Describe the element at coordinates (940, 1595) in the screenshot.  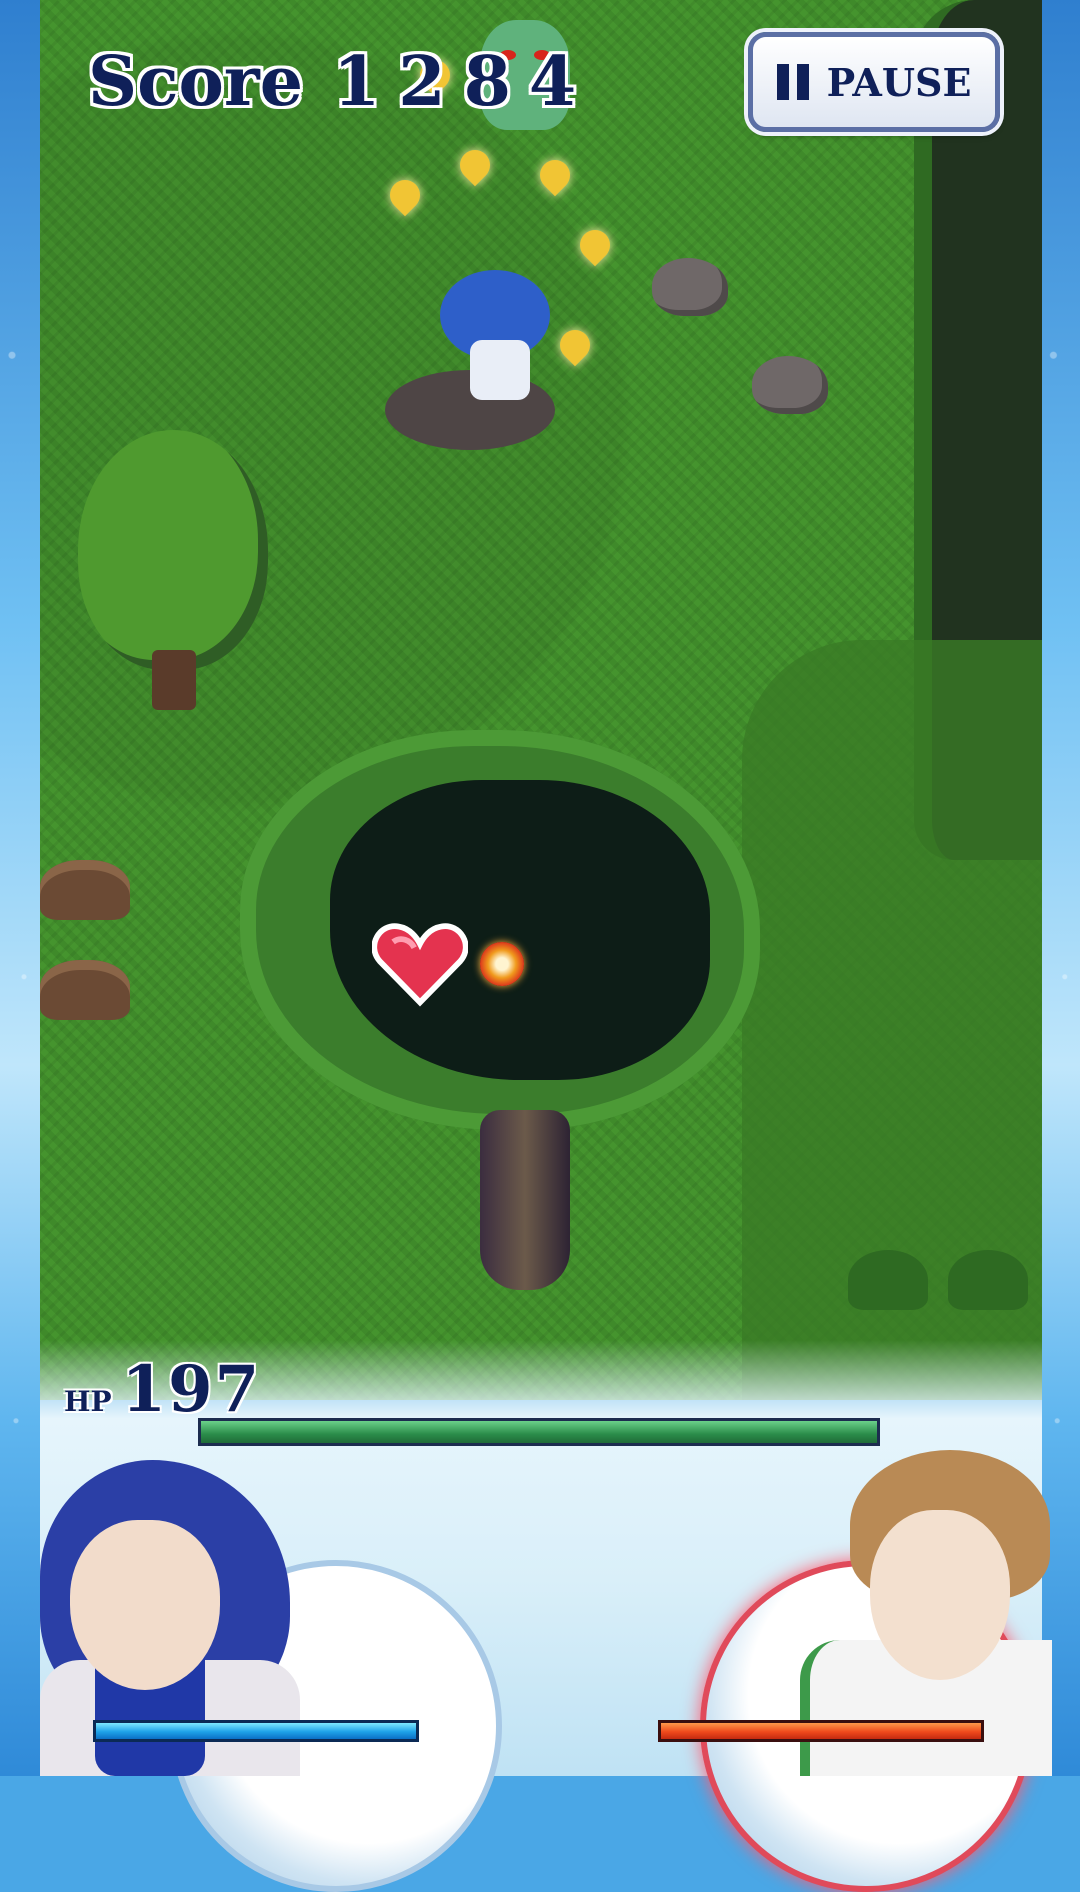
I see `character-right-portrait` at that location.